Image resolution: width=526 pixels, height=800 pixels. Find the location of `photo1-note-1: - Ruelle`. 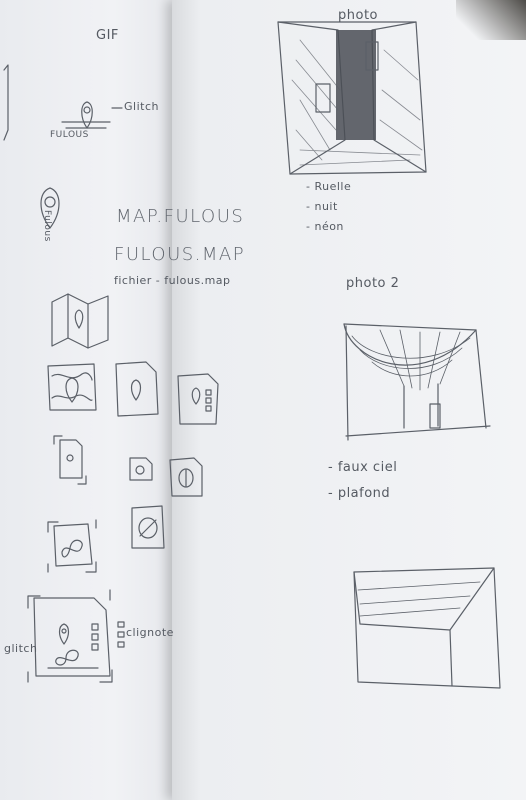

photo1-note-1: - Ruelle is located at coordinates (329, 186).